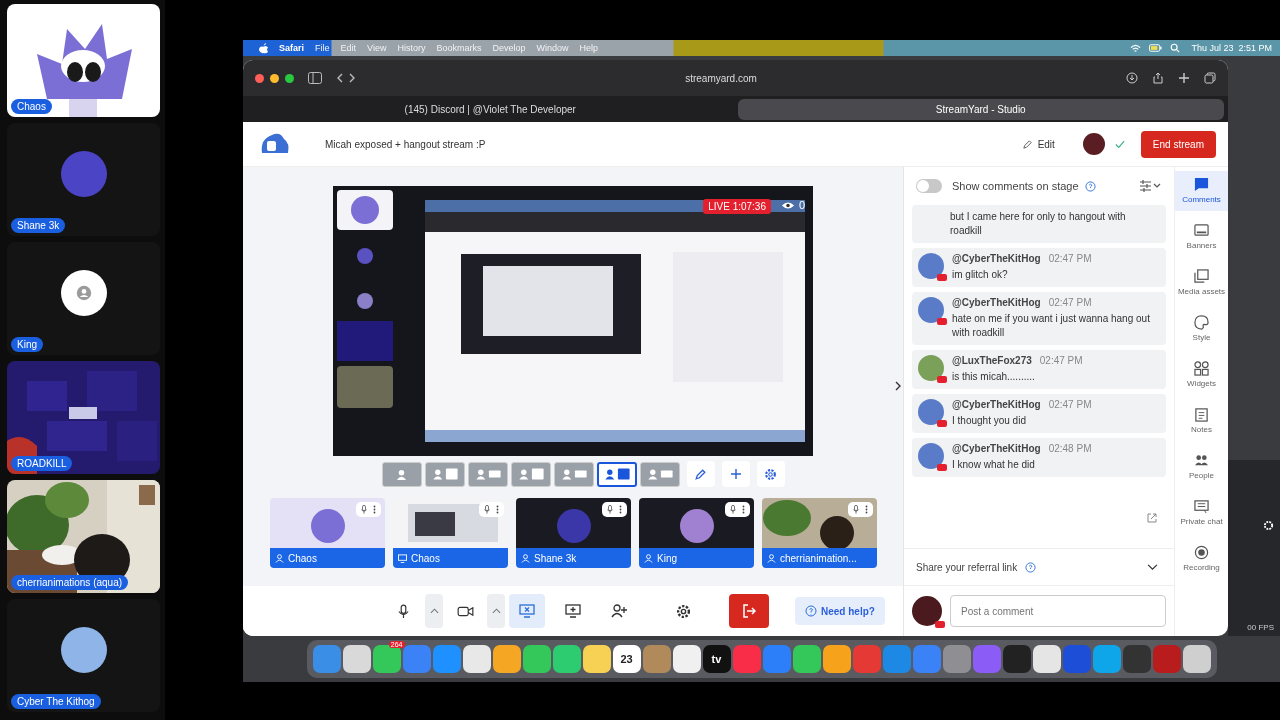  I want to click on rail-tab: People, so click(1201, 467).